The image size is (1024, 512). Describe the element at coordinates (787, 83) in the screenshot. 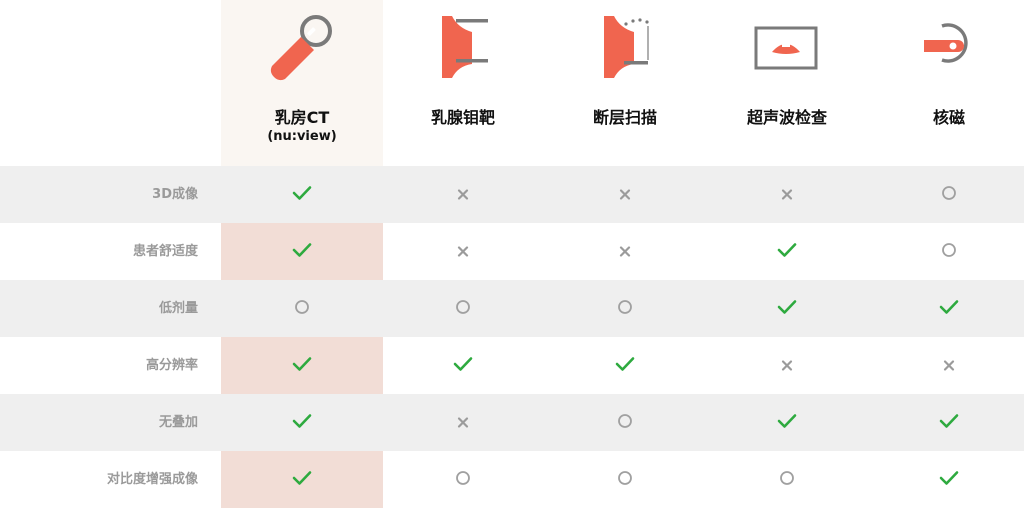

I see `column-header-ultrasound: 超声波检查` at that location.